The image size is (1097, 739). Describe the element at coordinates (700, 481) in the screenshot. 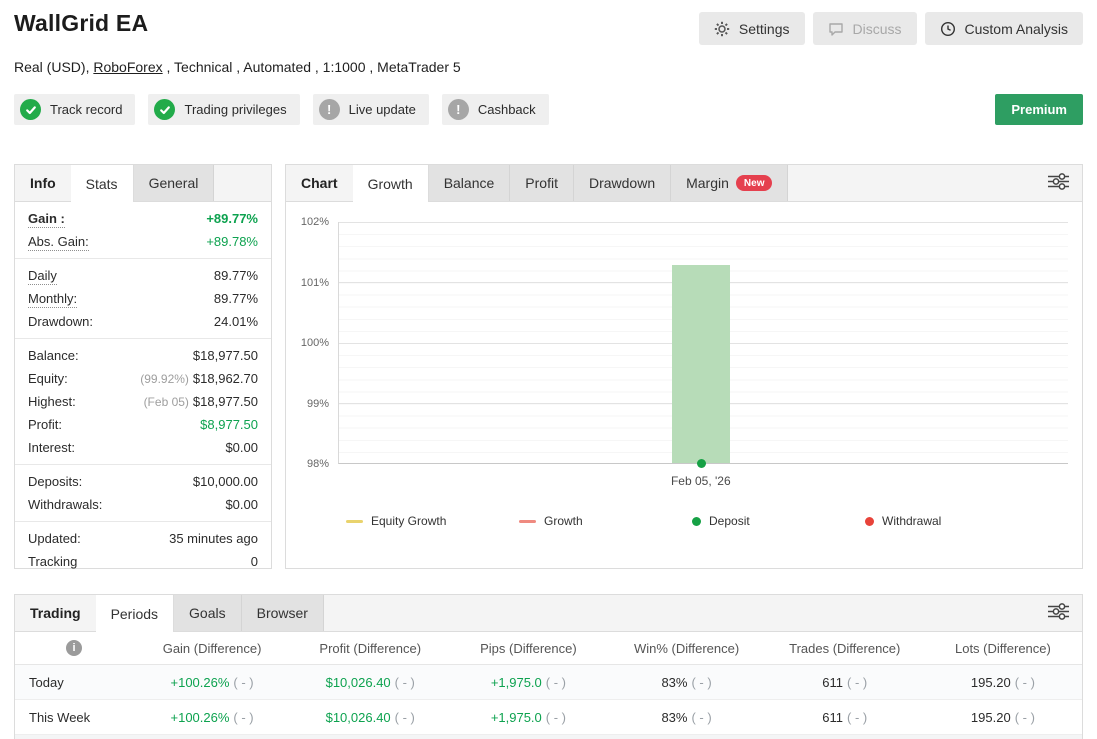

I see `x-axis-tick: Feb 05, '26` at that location.